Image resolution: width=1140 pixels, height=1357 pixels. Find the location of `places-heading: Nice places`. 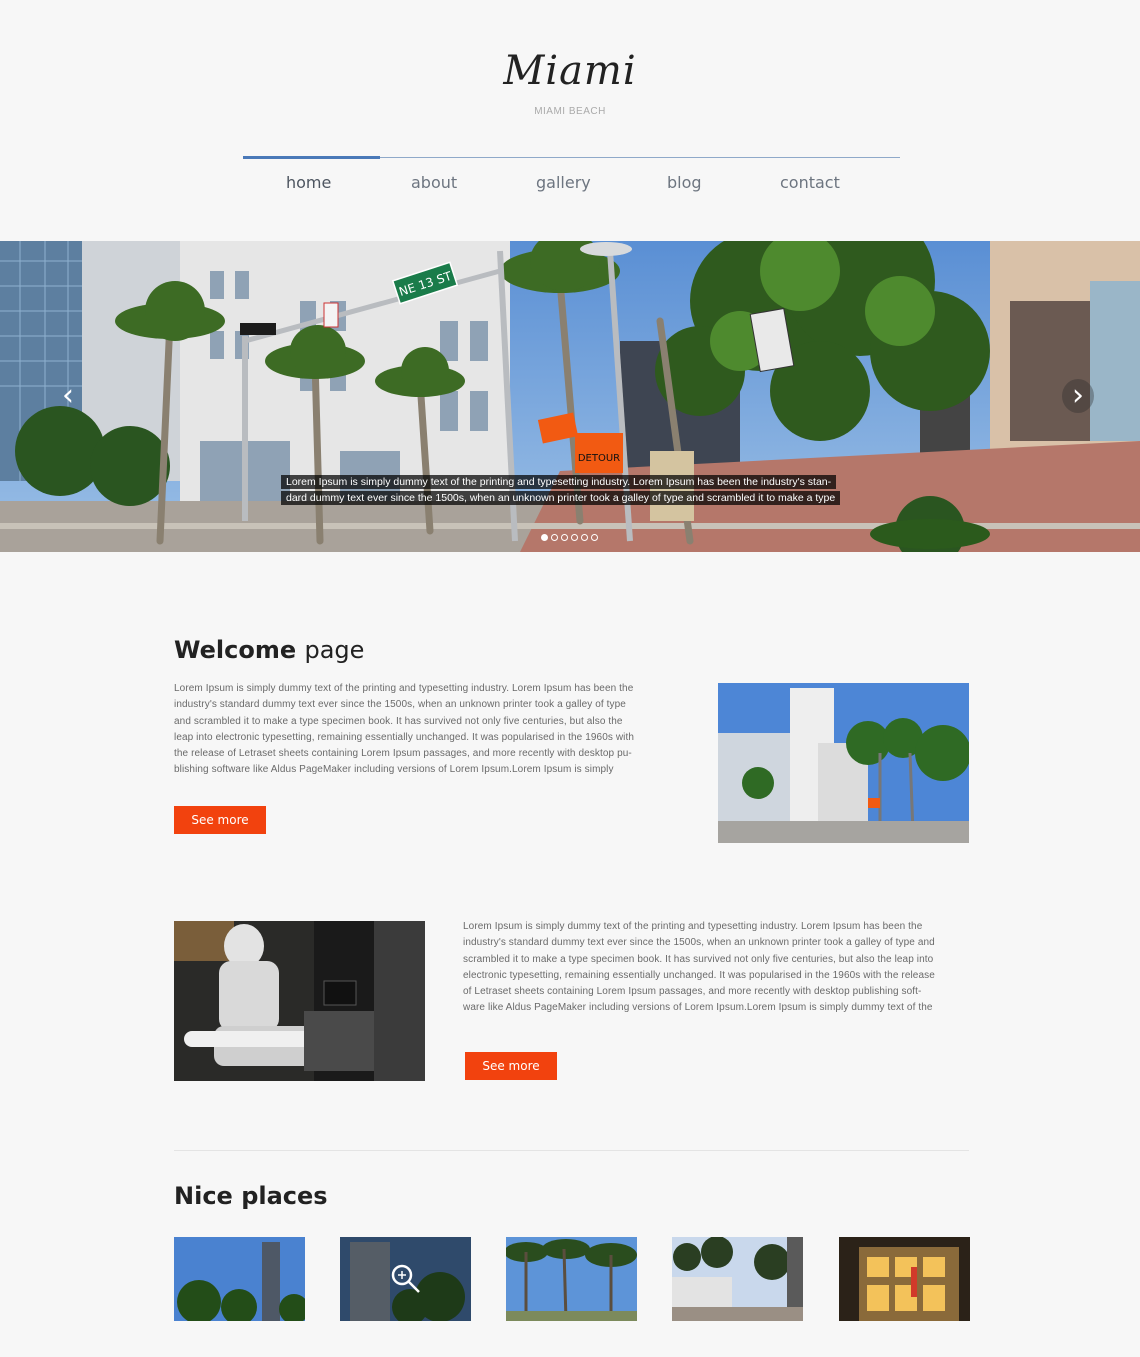

places-heading: Nice places is located at coordinates (251, 1196).